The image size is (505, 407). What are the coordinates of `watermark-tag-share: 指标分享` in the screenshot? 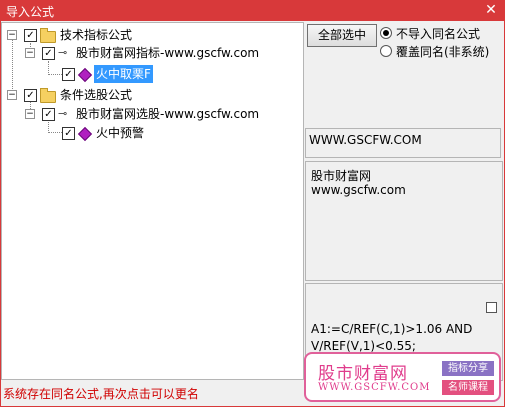 It's located at (468, 368).